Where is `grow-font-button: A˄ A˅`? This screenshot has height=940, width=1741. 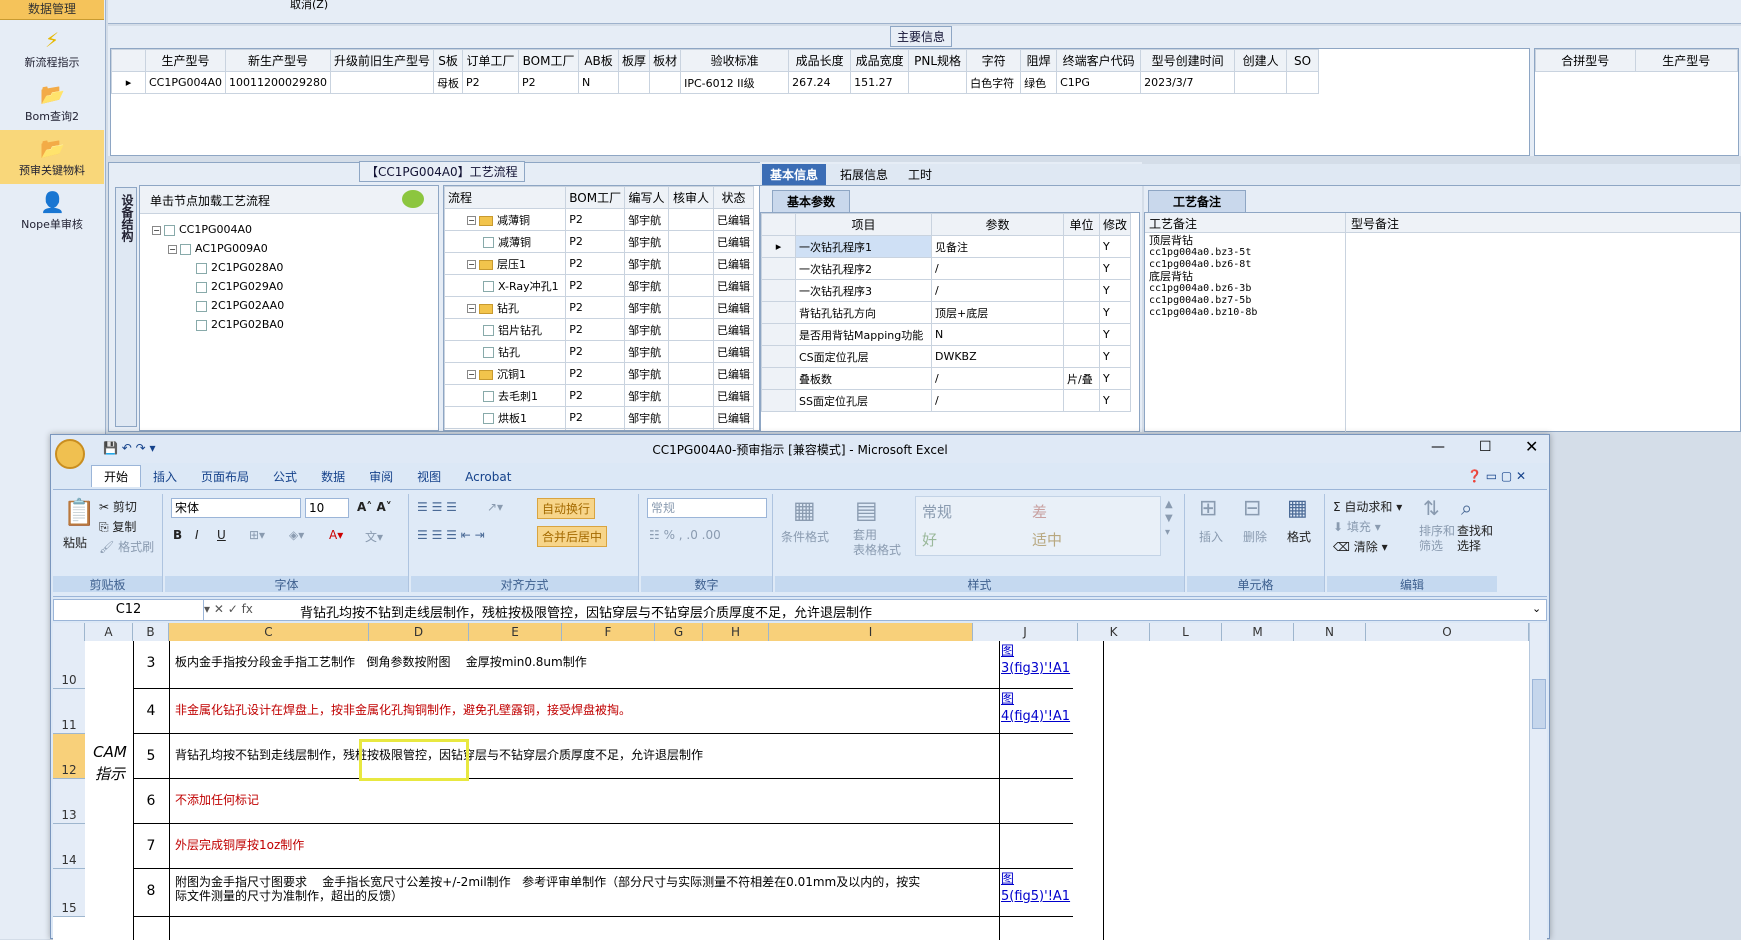 grow-font-button: A˄ A˅ is located at coordinates (374, 507).